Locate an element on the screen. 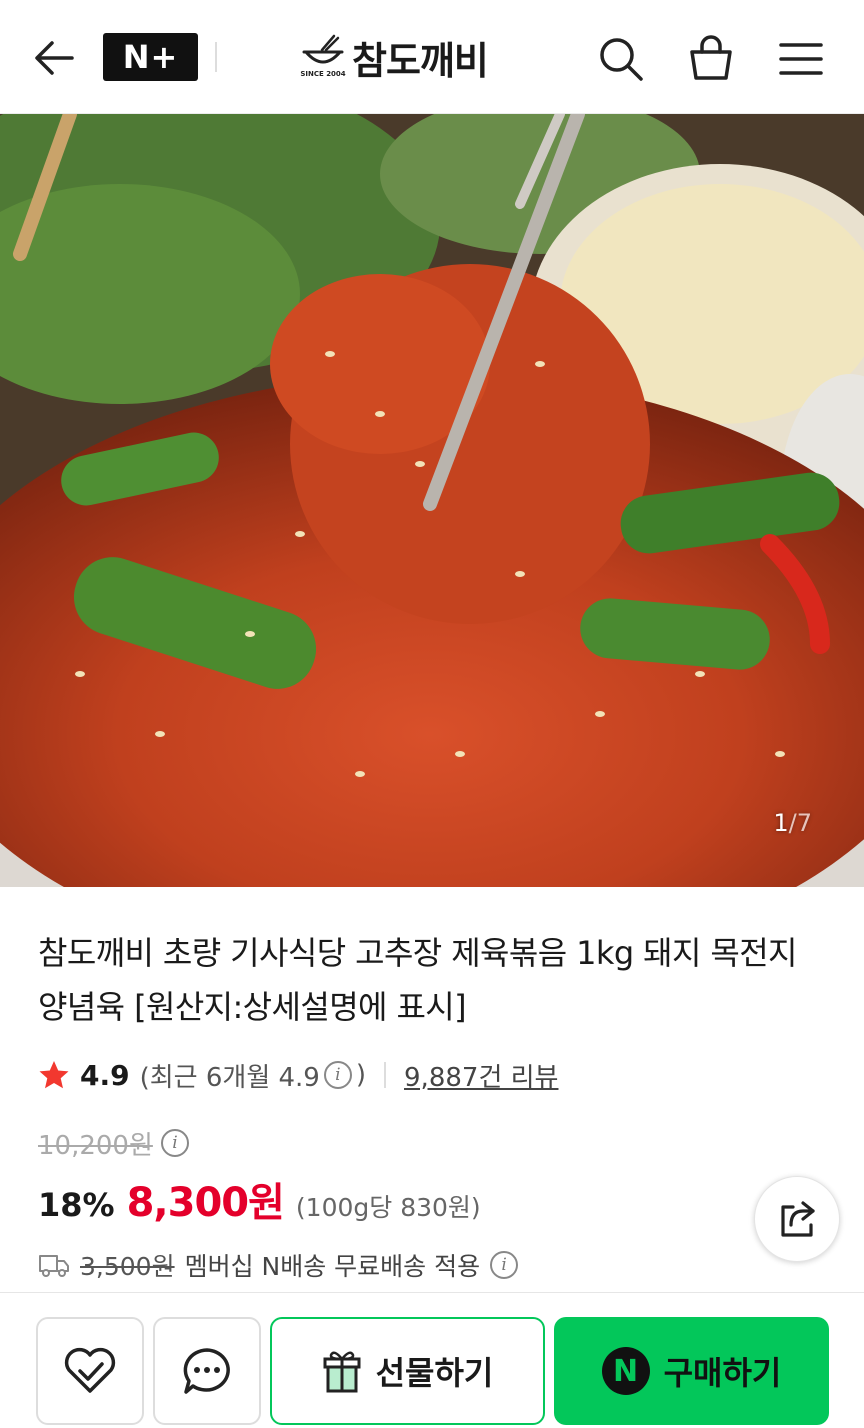  price-info-icon: i is located at coordinates (174, 1143).